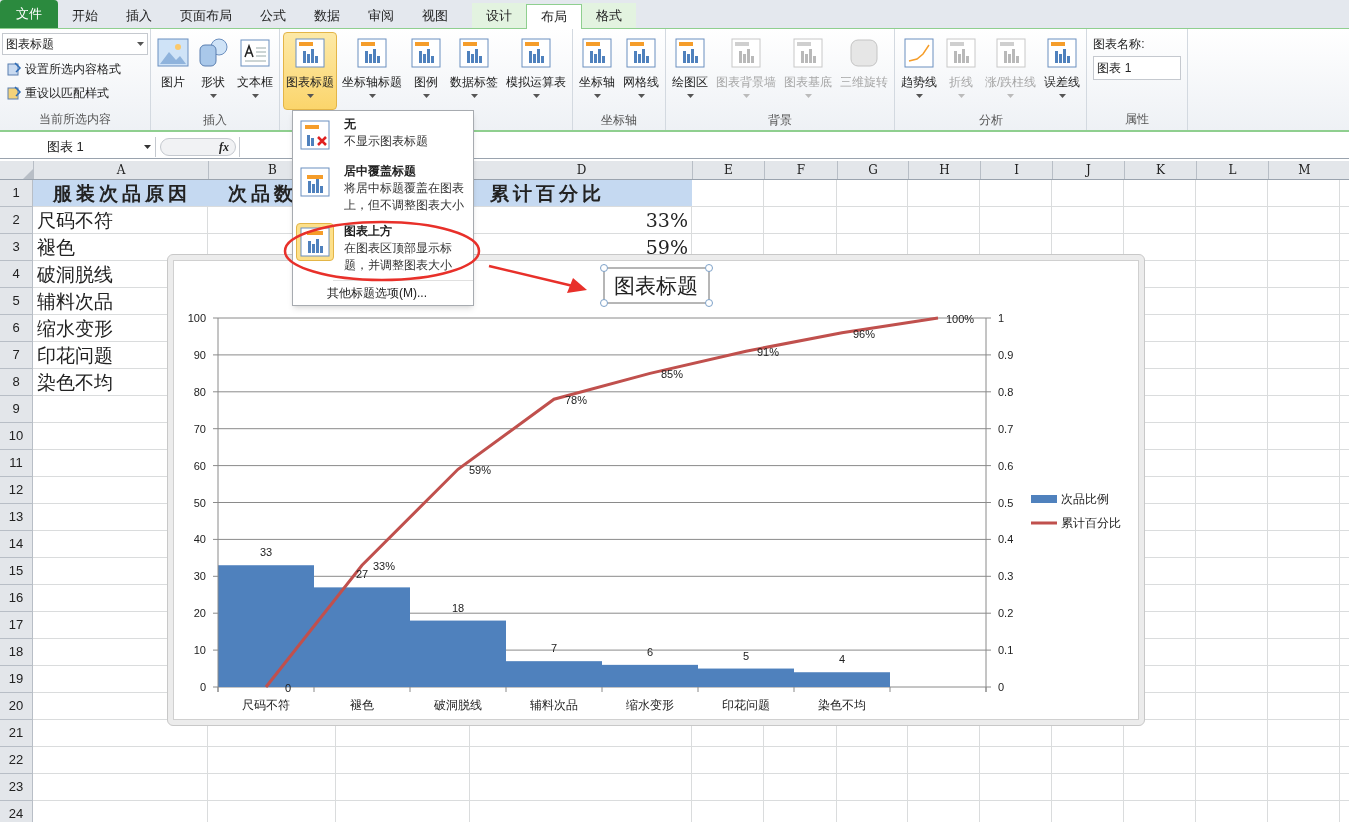 The width and height of the screenshot is (1349, 822). Describe the element at coordinates (75, 328) in the screenshot. I see `table-cell-text: 缩水变形` at that location.